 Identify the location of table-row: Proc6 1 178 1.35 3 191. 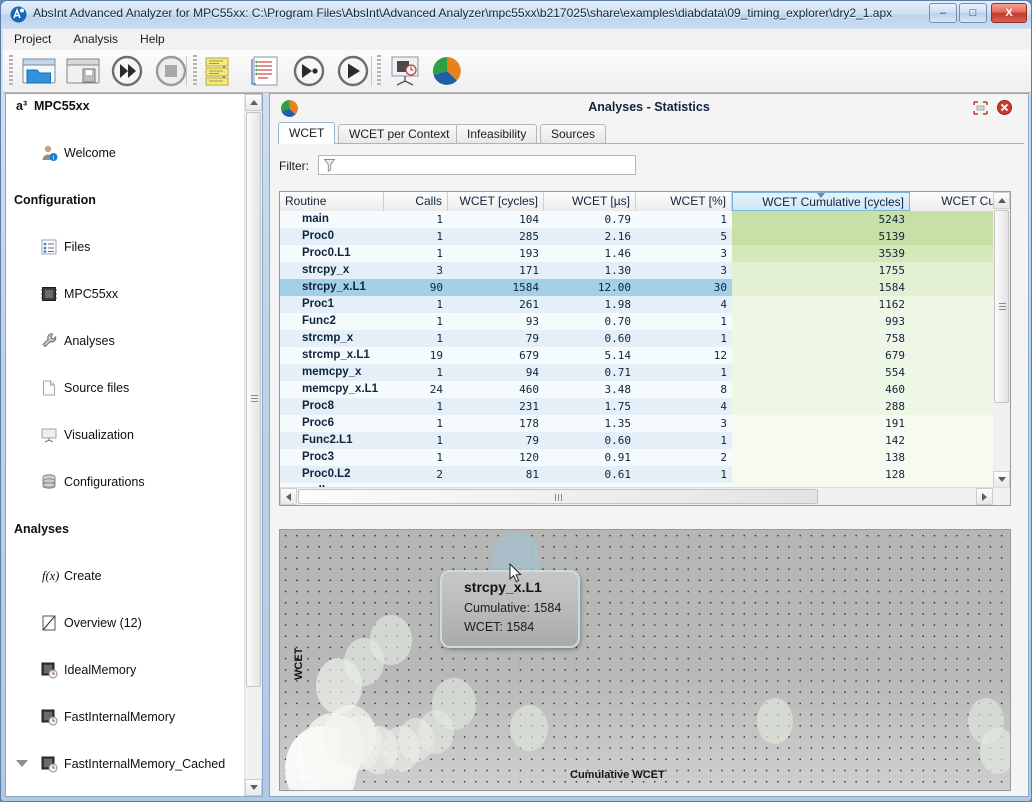
(645, 423).